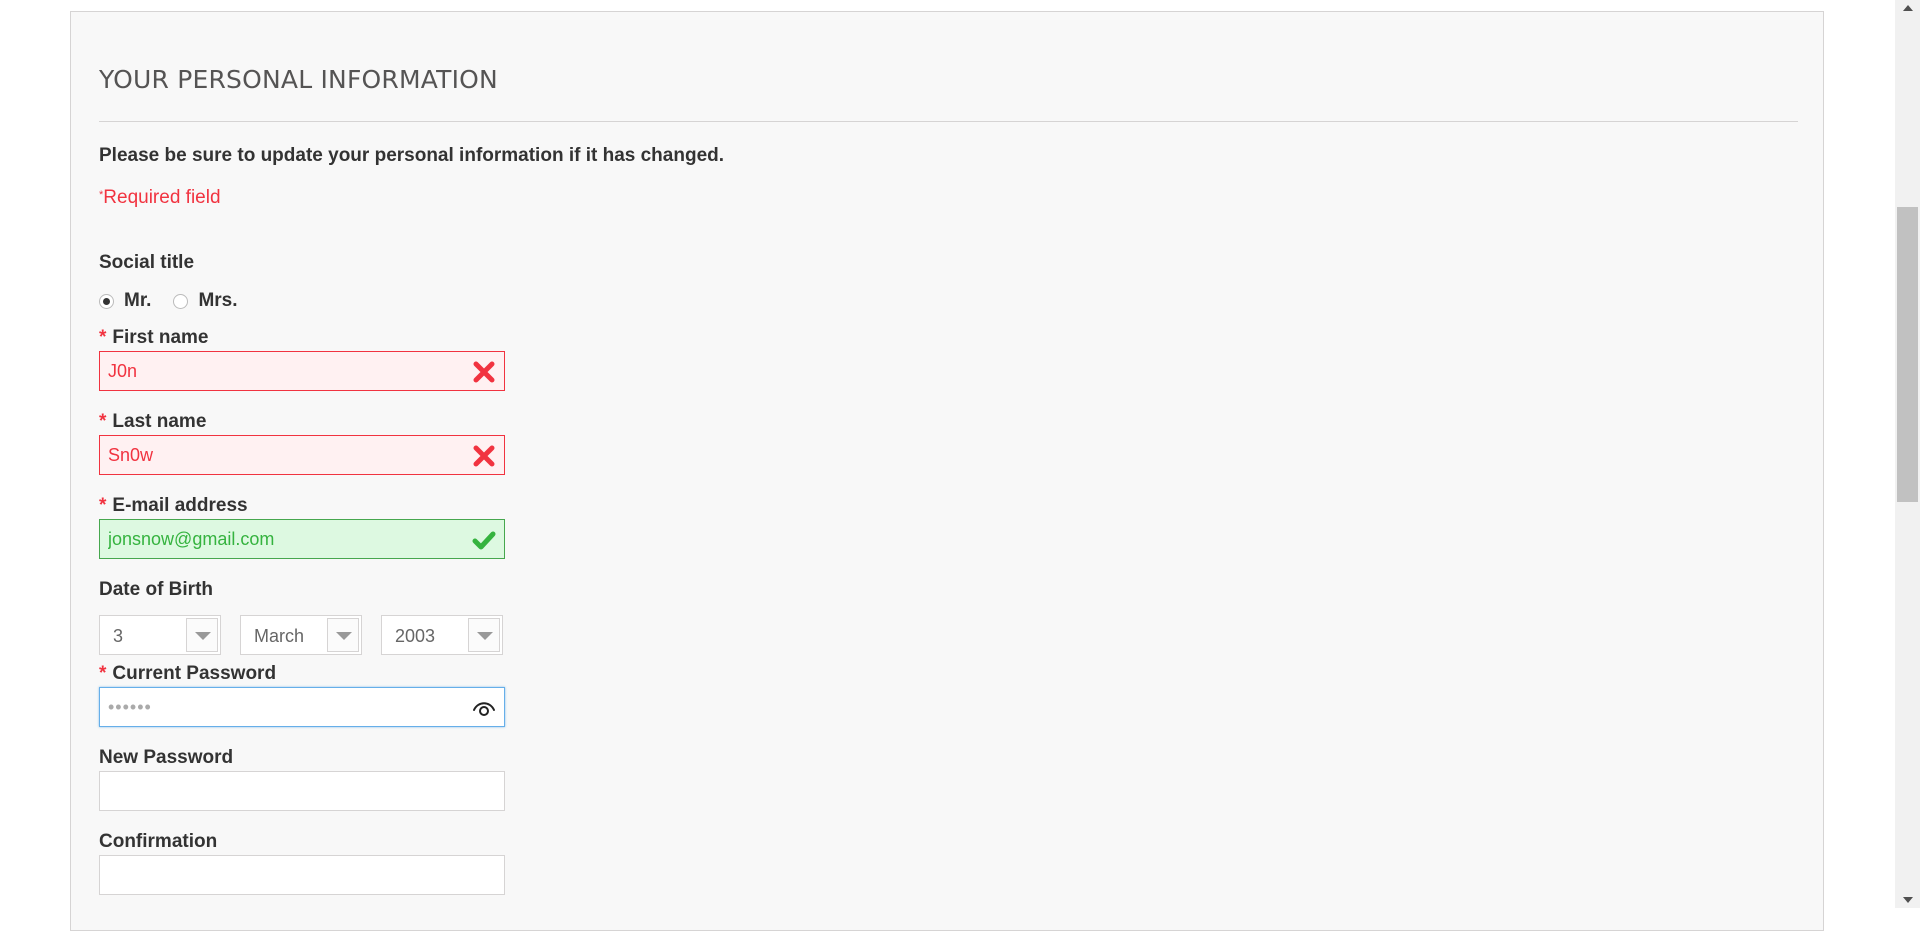 The height and width of the screenshot is (931, 1920). Describe the element at coordinates (948, 121) in the screenshot. I see `title-divider` at that location.